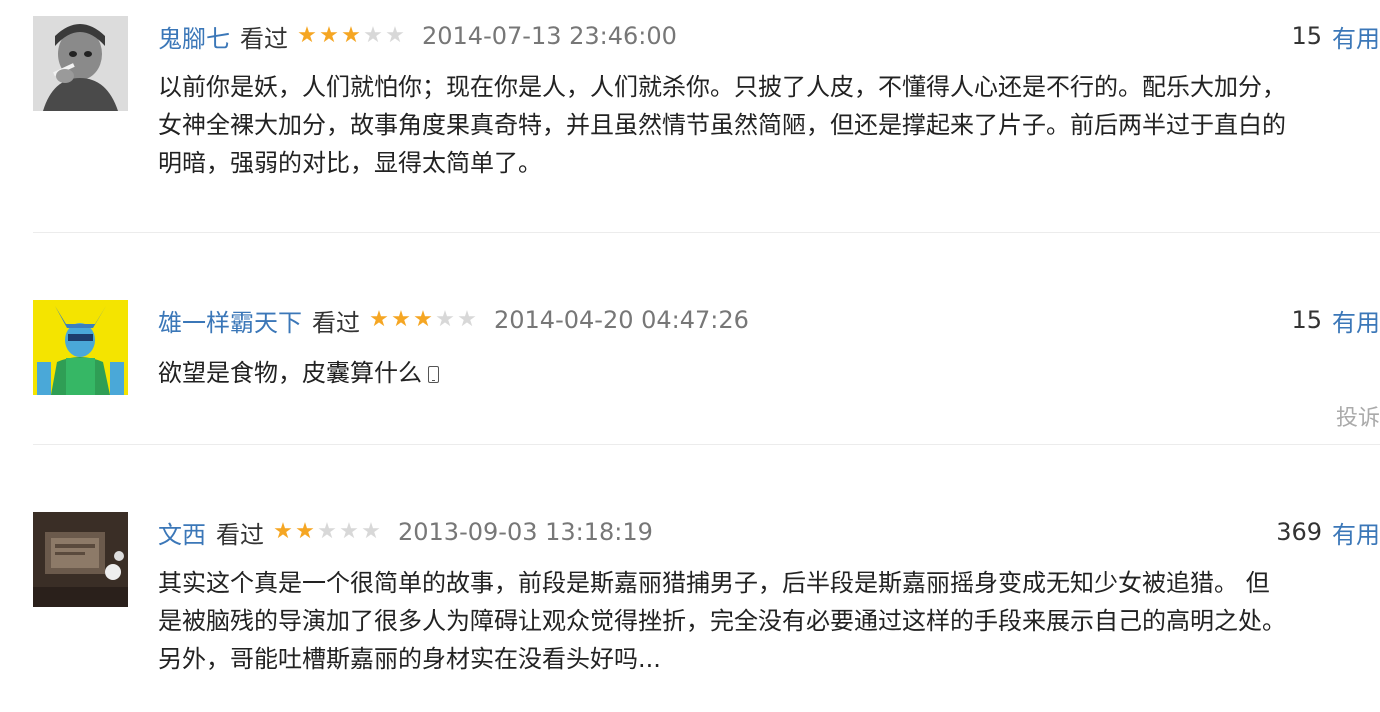  I want to click on comment-time: 2014-04-20 04:47:26, so click(621, 320).